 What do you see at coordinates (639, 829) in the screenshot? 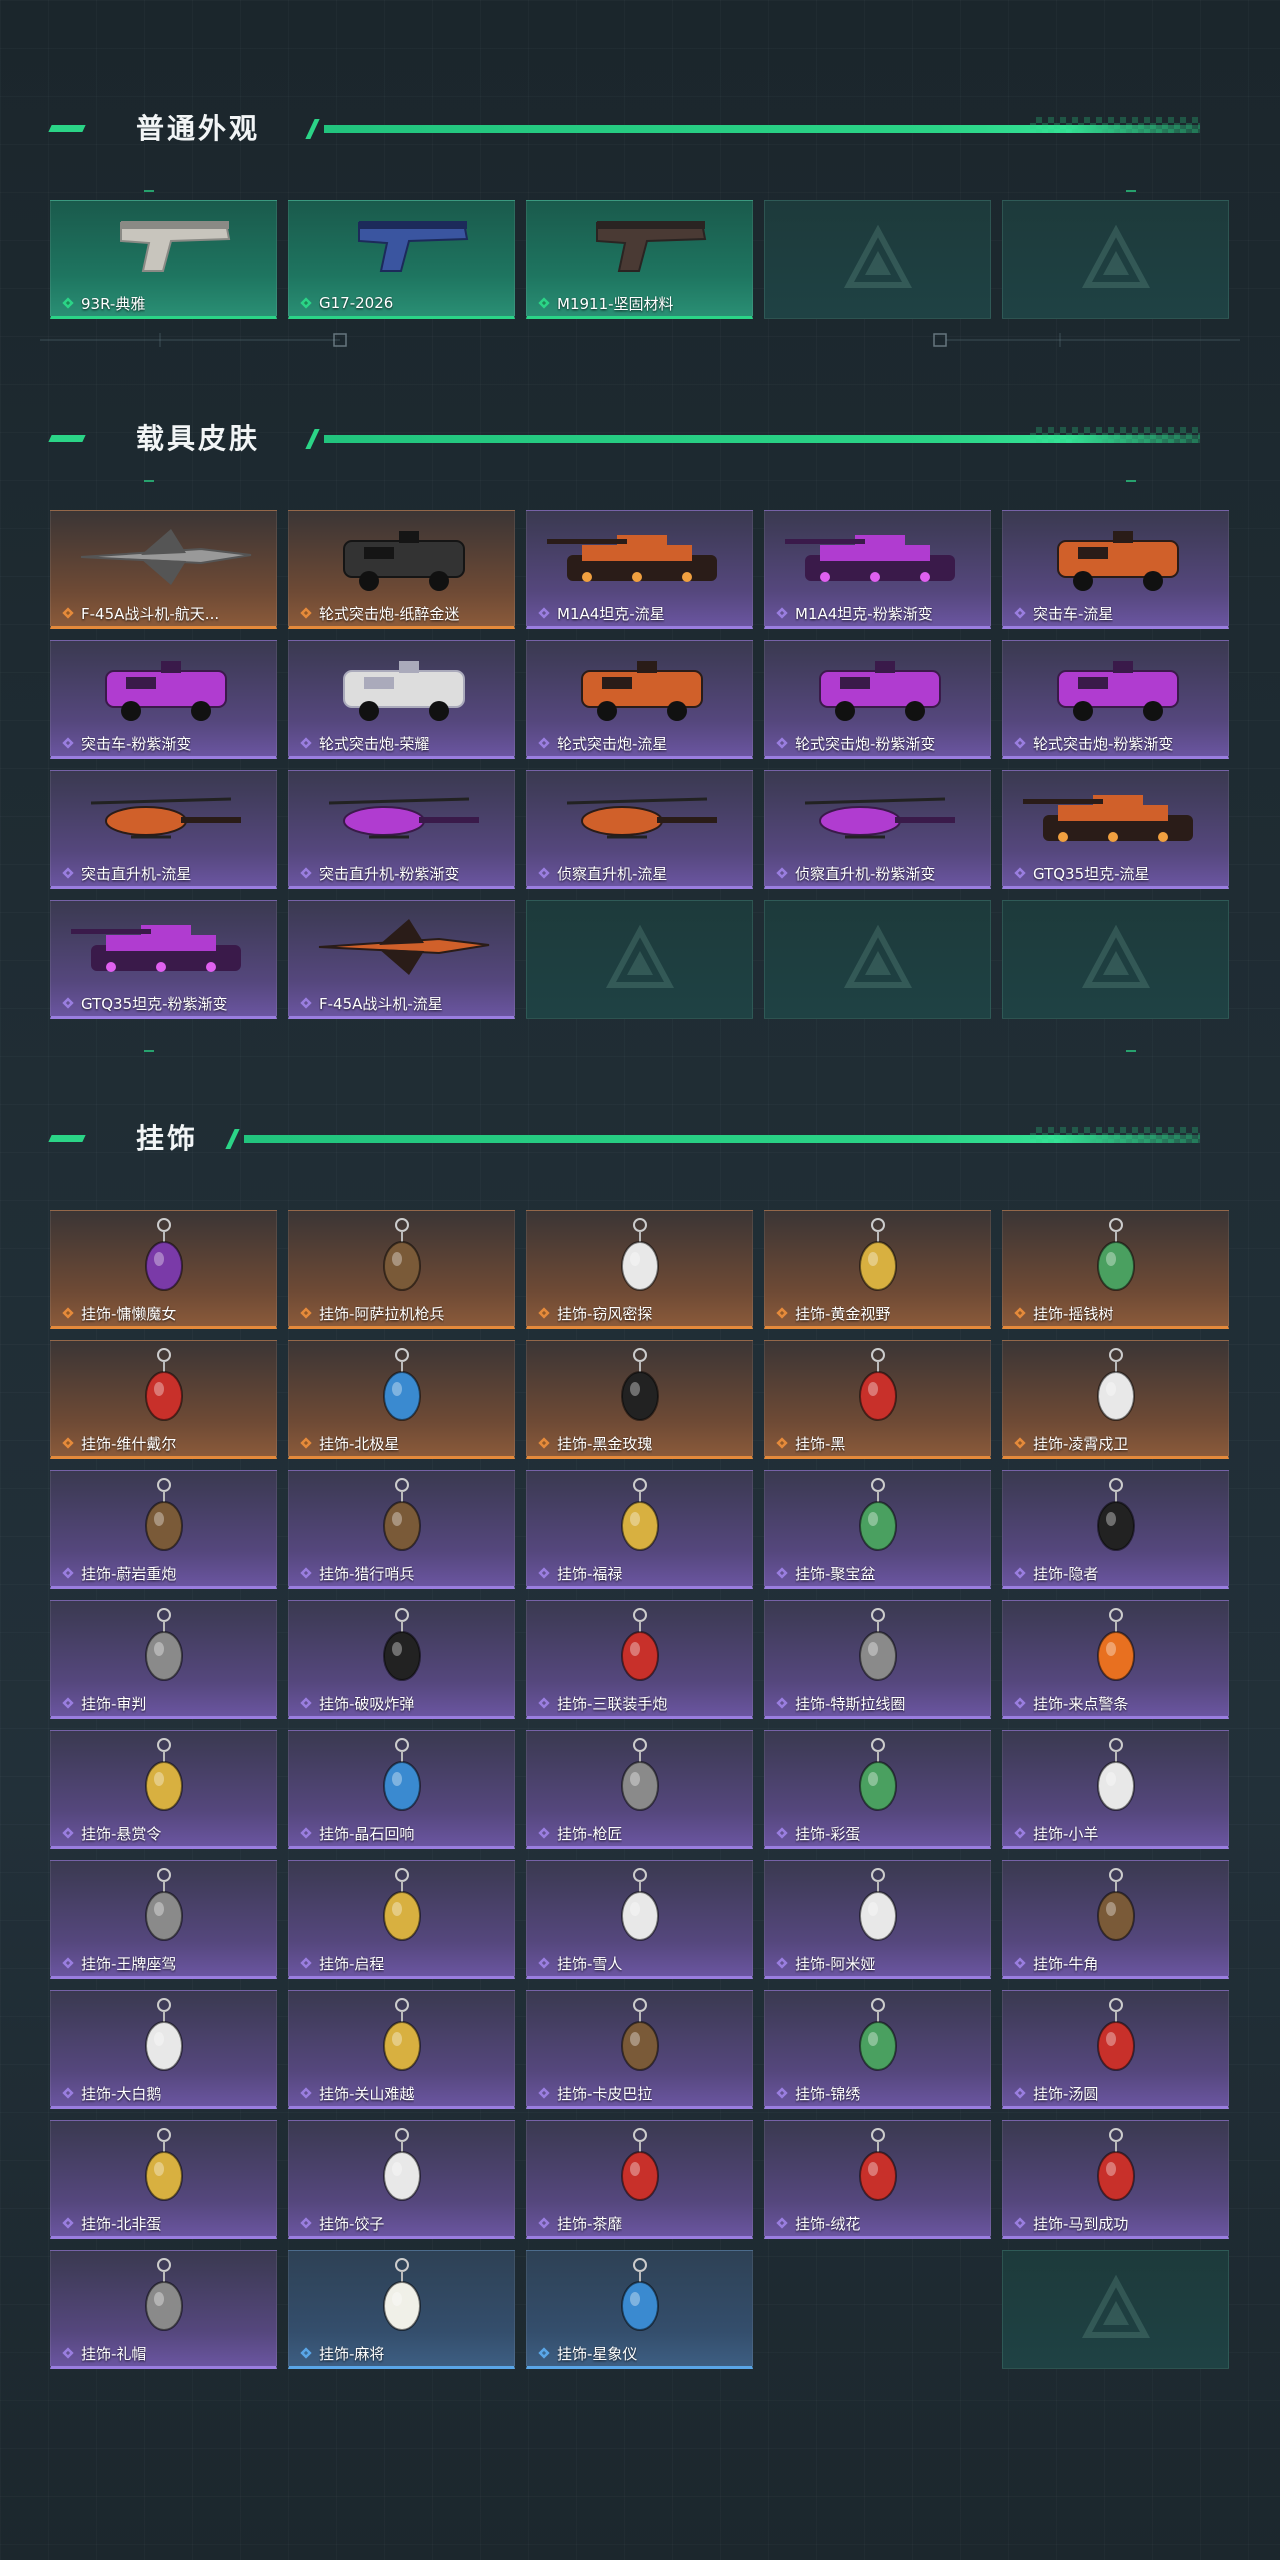
I see `item-card: 侦察直升机-流星` at bounding box center [639, 829].